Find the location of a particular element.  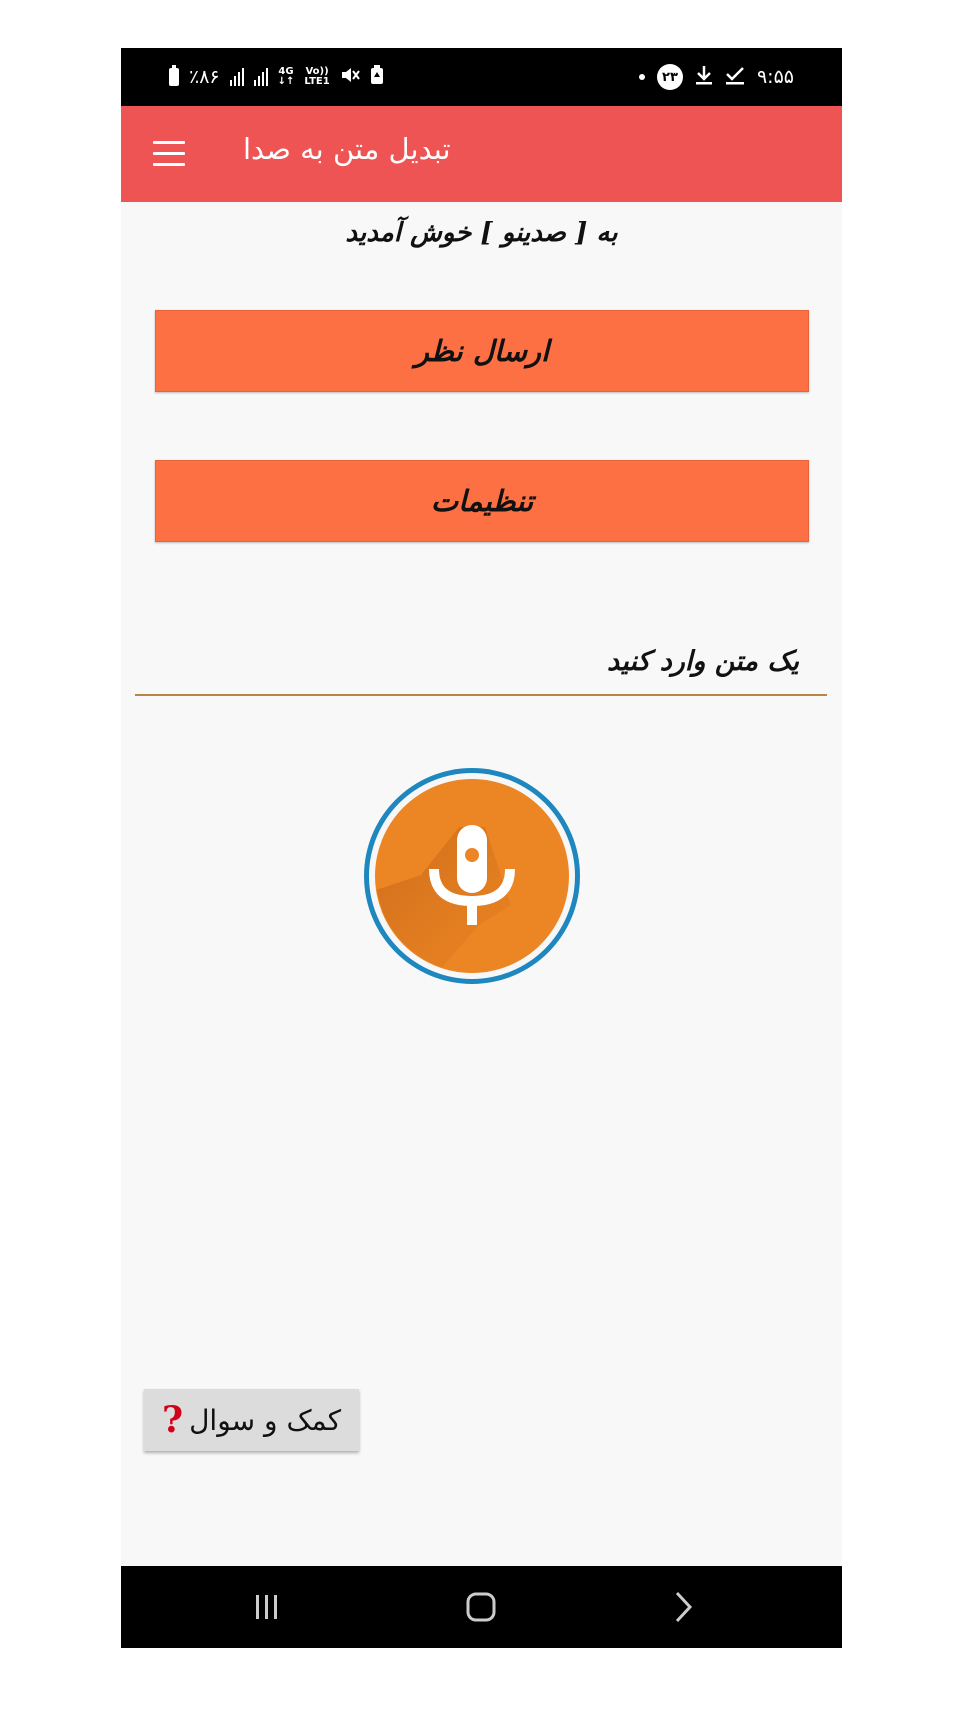

microphone-button is located at coordinates (472, 876).